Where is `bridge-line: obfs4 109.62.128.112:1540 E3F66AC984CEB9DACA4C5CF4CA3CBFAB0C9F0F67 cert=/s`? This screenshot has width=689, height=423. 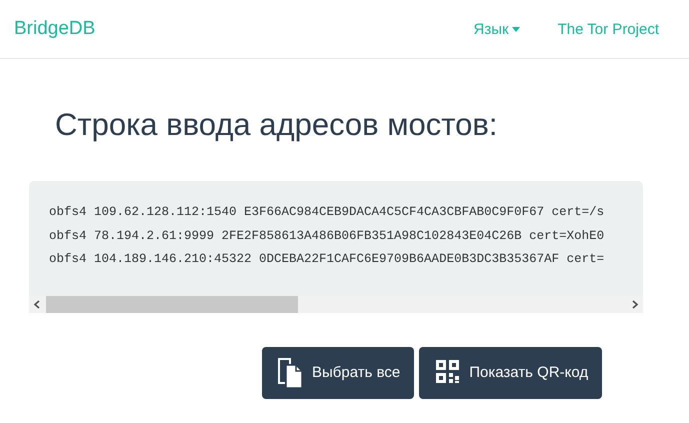 bridge-line: obfs4 109.62.128.112:1540 E3F66AC984CEB9DACA4C5CF4CA3CBFAB0C9F0F67 cert=/s is located at coordinates (327, 212).